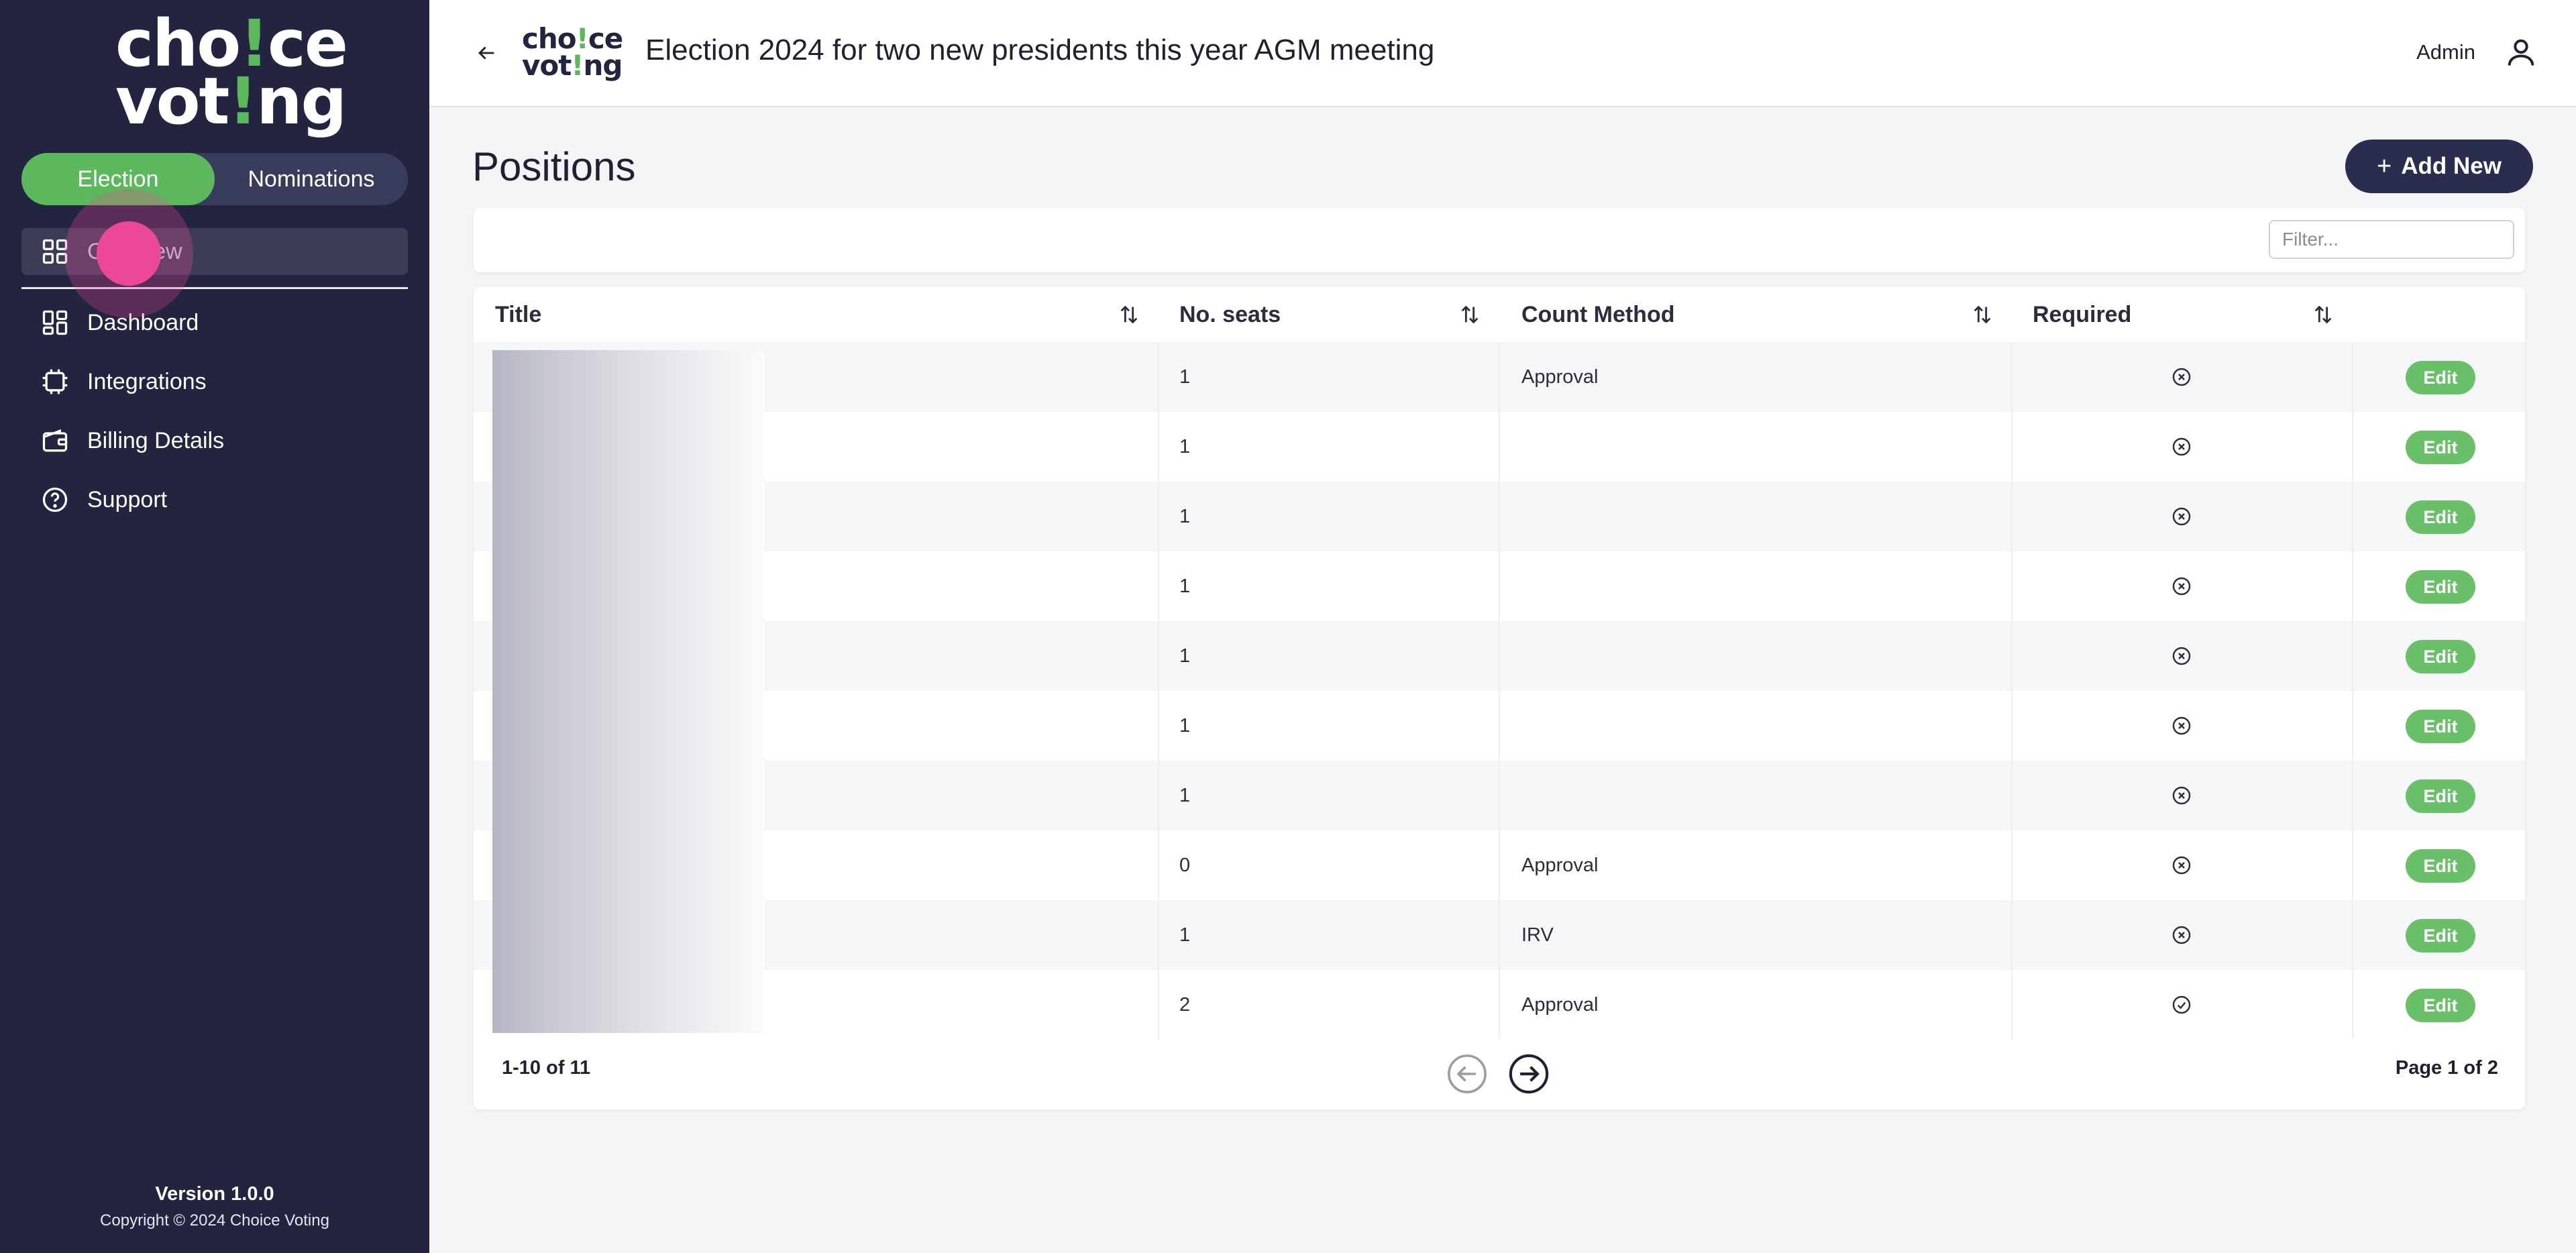  What do you see at coordinates (128, 253) in the screenshot?
I see `touch-indicator` at bounding box center [128, 253].